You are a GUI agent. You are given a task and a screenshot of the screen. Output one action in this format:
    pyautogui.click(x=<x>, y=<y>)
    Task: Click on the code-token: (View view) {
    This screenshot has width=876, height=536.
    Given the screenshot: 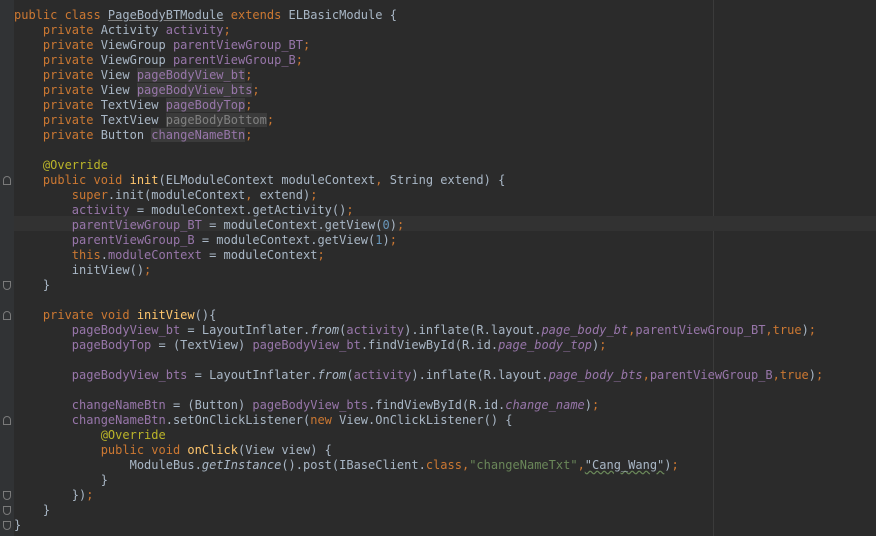 What is the action you would take?
    pyautogui.click(x=284, y=450)
    